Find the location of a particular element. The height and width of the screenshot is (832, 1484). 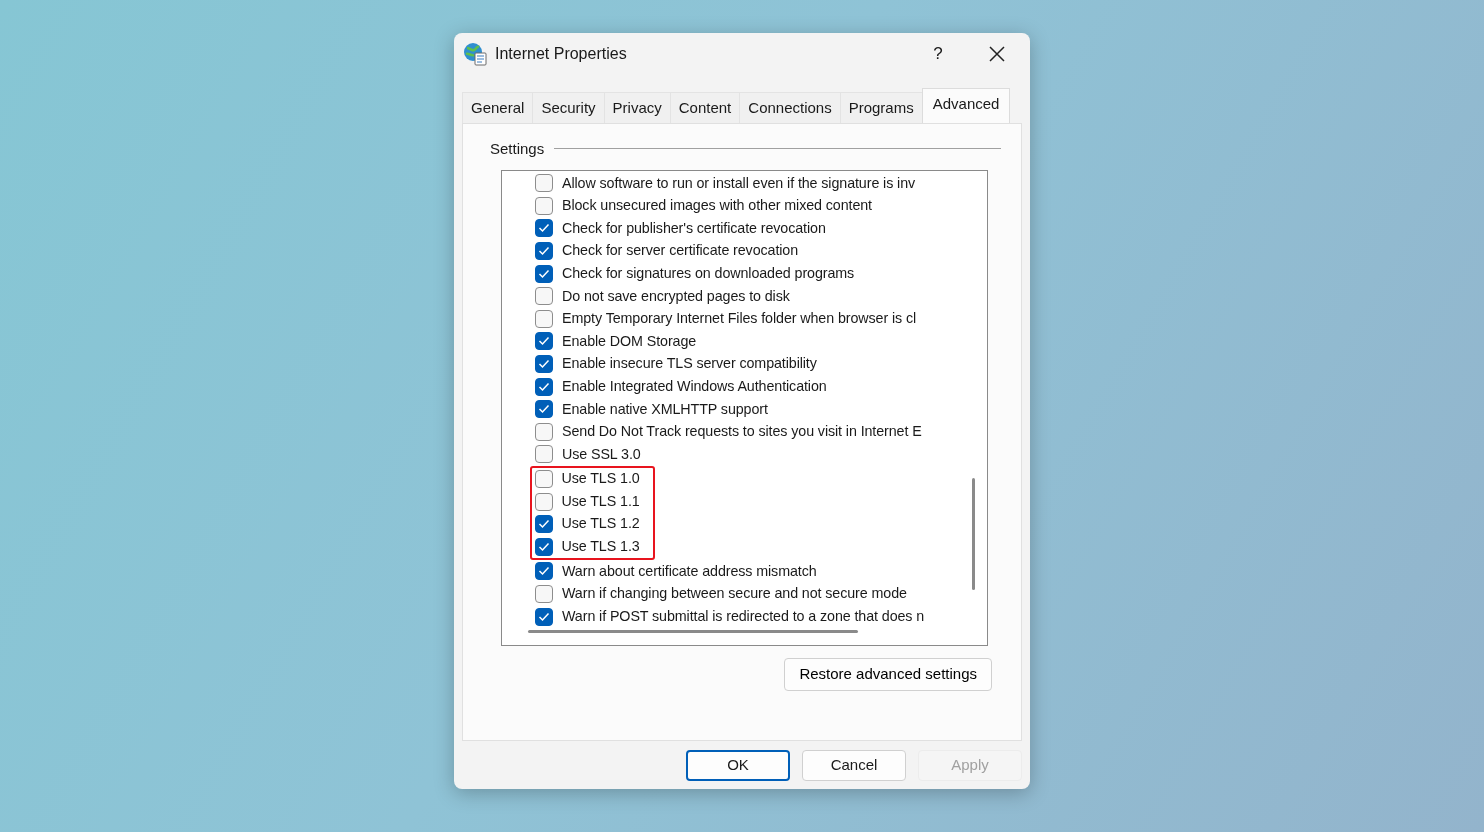

horizontal-scrollbar-thumb is located at coordinates (693, 631).